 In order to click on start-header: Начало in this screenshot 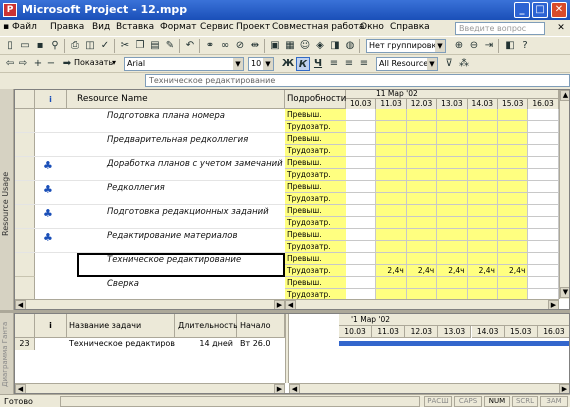, I will do `click(261, 326)`.